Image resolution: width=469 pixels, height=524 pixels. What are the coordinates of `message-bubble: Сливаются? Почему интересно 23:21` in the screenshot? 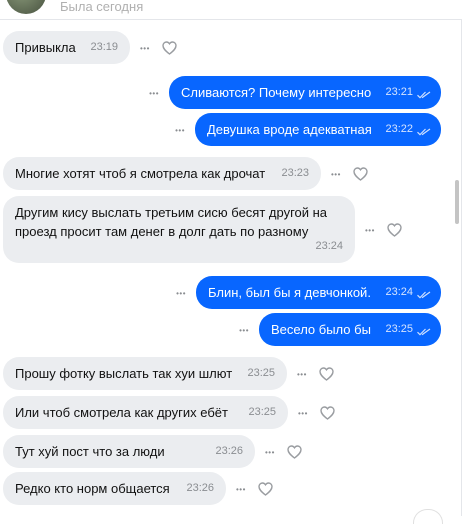 It's located at (305, 92).